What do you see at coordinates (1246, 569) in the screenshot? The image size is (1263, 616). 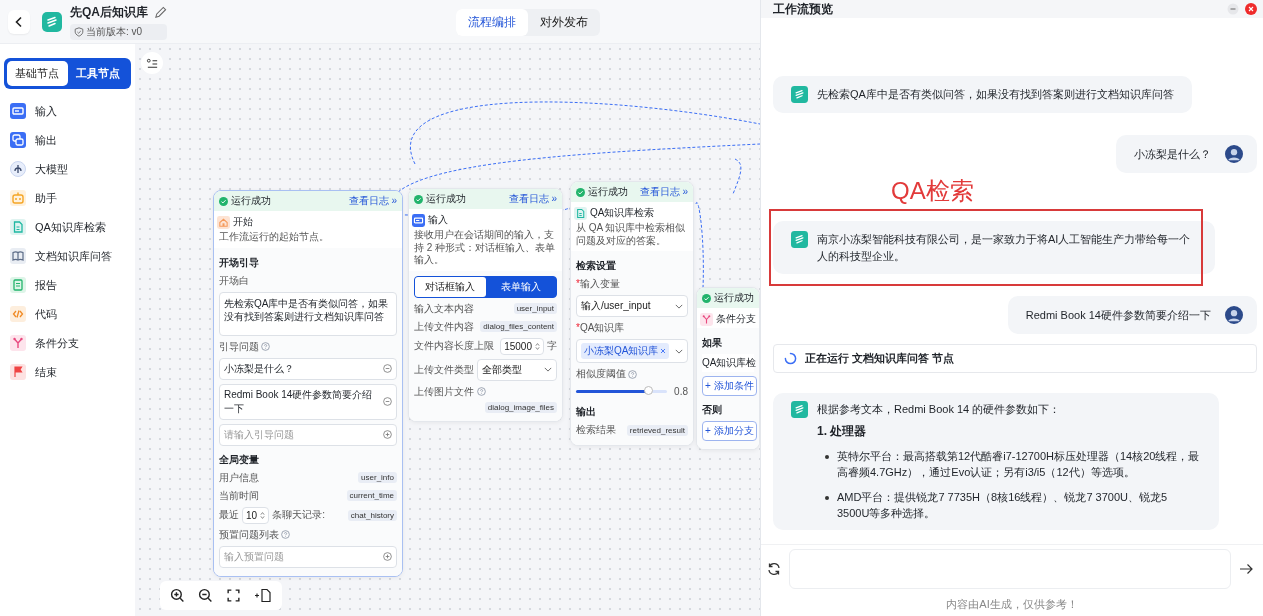 I see `send-arrow-icon` at bounding box center [1246, 569].